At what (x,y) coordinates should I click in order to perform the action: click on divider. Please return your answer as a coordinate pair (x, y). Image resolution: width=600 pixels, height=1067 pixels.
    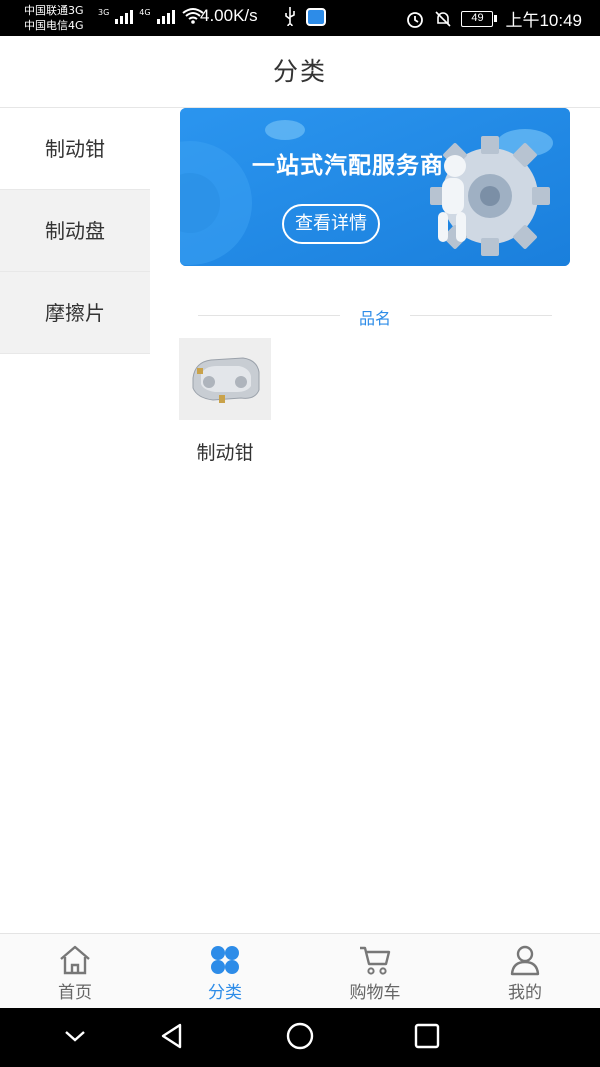
    Looking at the image, I should click on (481, 315).